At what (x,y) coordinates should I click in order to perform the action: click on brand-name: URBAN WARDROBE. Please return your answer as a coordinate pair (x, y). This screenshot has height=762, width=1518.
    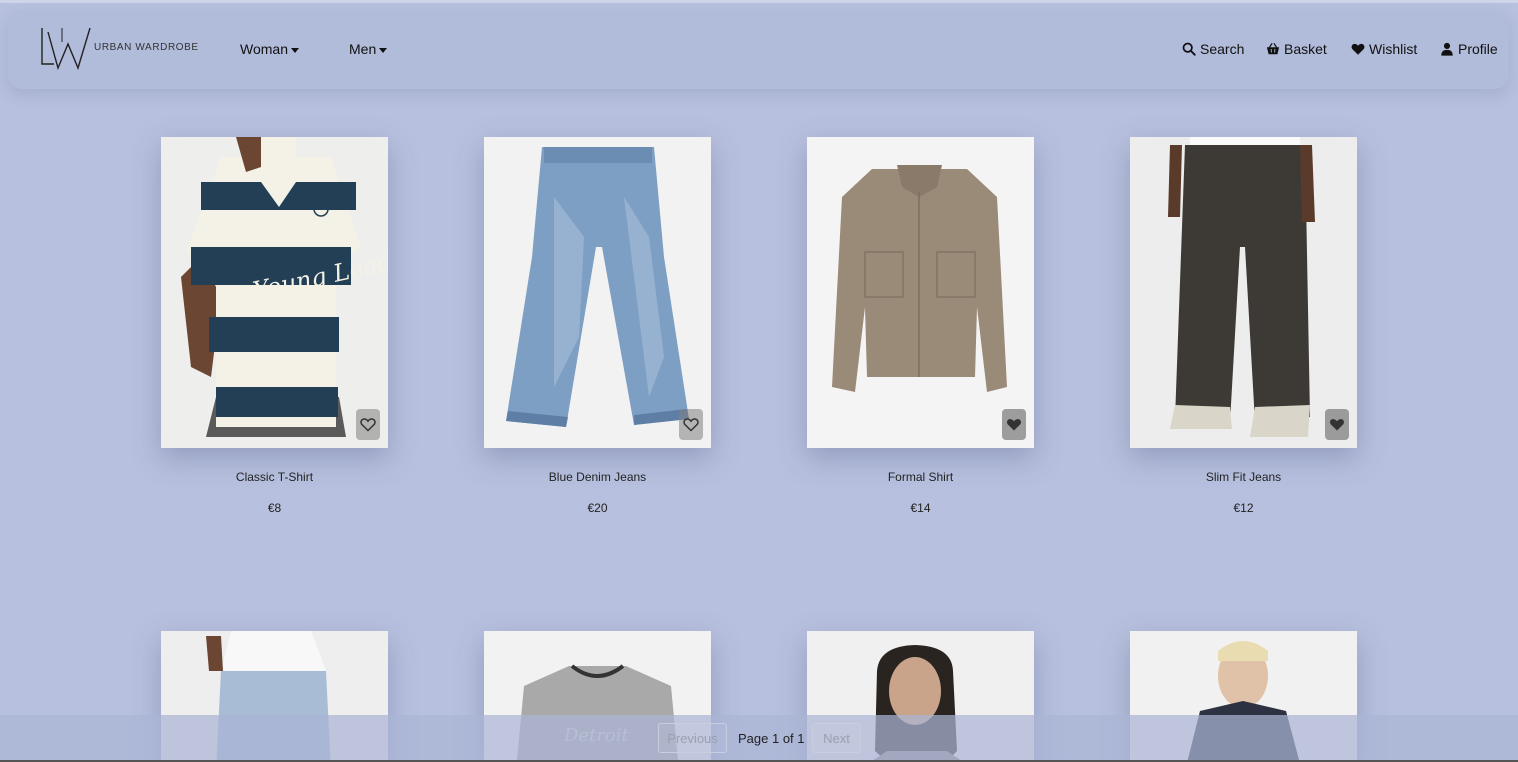
    Looking at the image, I should click on (146, 47).